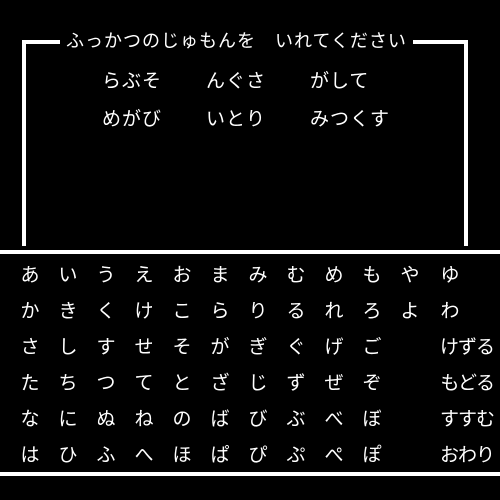  What do you see at coordinates (334, 350) in the screenshot?
I see `kana-key: げ` at bounding box center [334, 350].